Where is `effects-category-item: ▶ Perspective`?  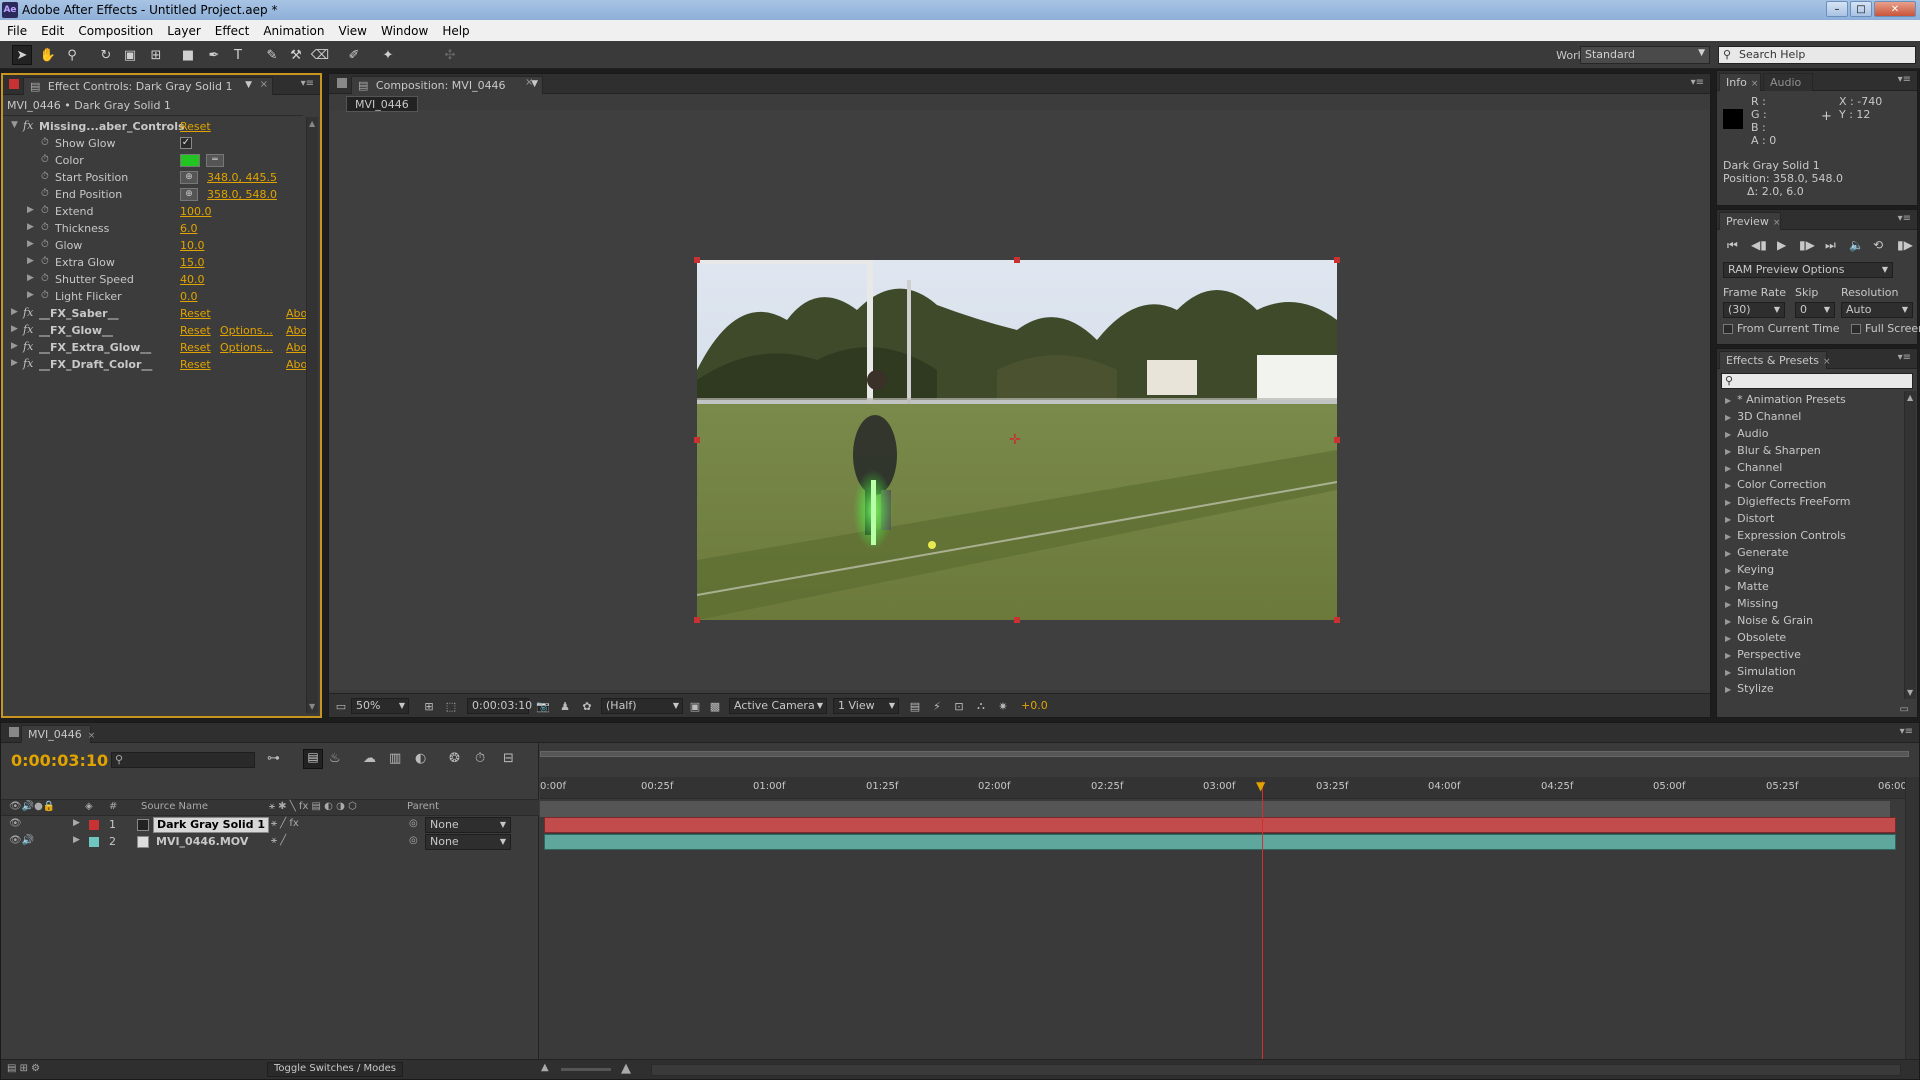
effects-category-item: ▶ Perspective is located at coordinates (1763, 654).